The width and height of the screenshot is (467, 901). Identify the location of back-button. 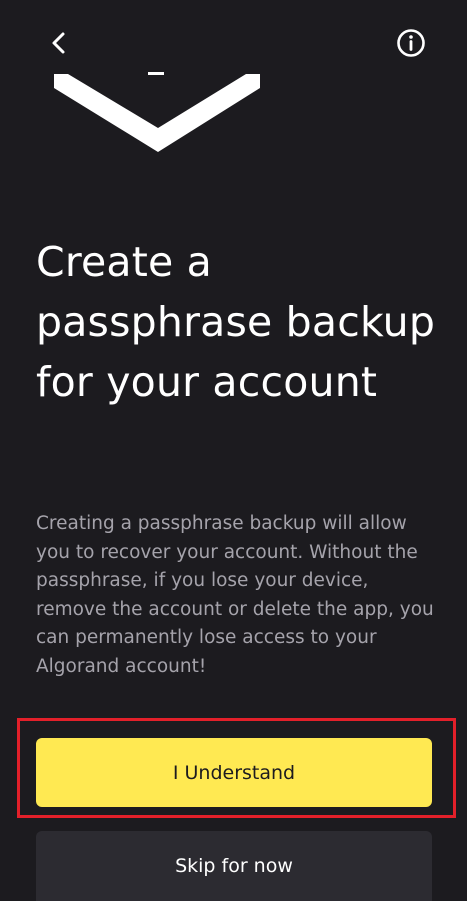
(59, 43).